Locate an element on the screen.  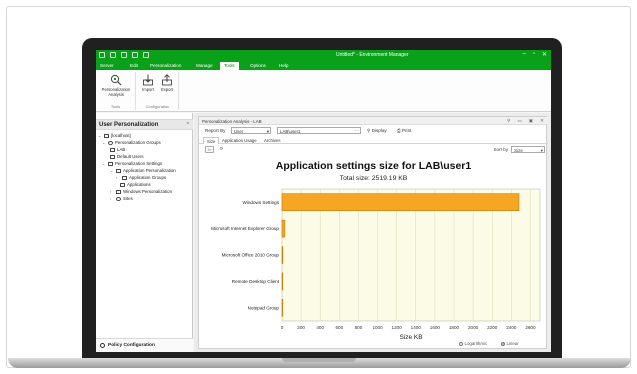
menu-tools: Tools is located at coordinates (229, 66).